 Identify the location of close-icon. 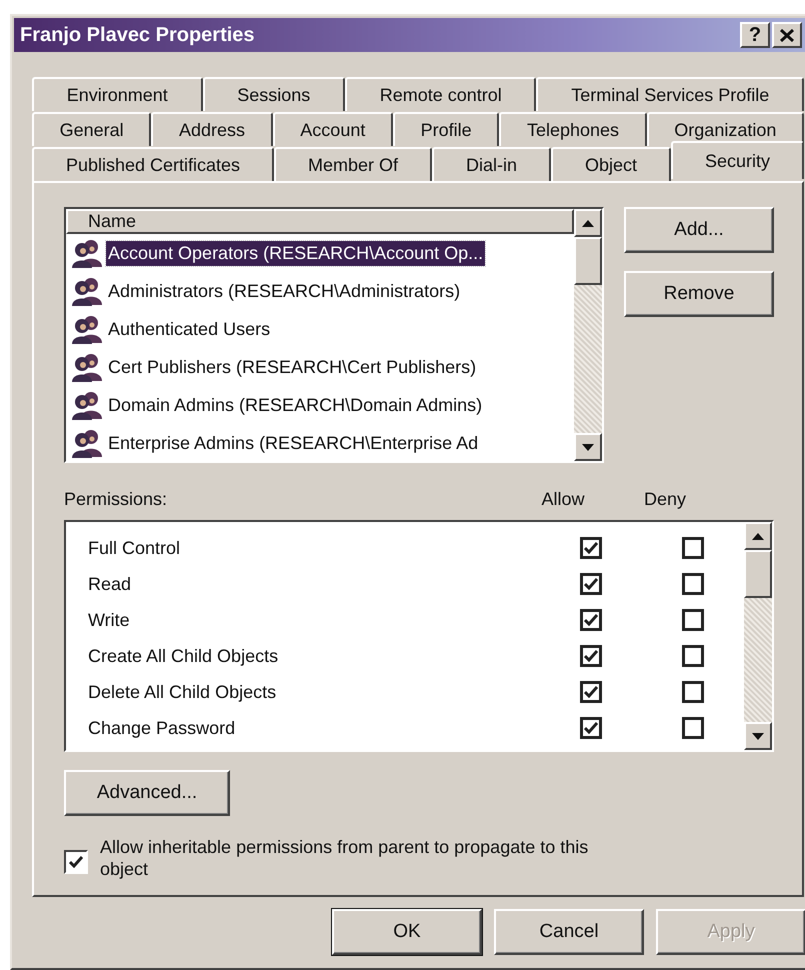
(787, 35).